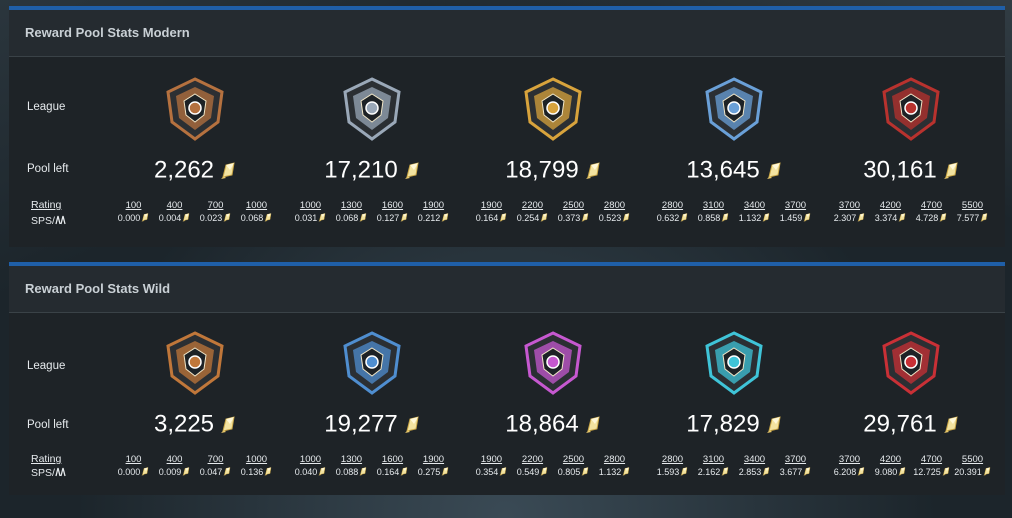 The image size is (1012, 518). I want to click on rating-cell: 4200 9.080, so click(890, 466).